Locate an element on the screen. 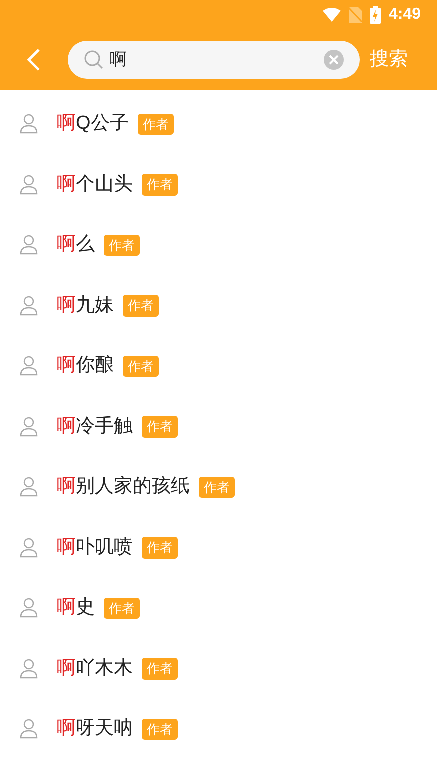 This screenshot has height=776, width=437. result-row: 啊史 作者 is located at coordinates (74, 608).